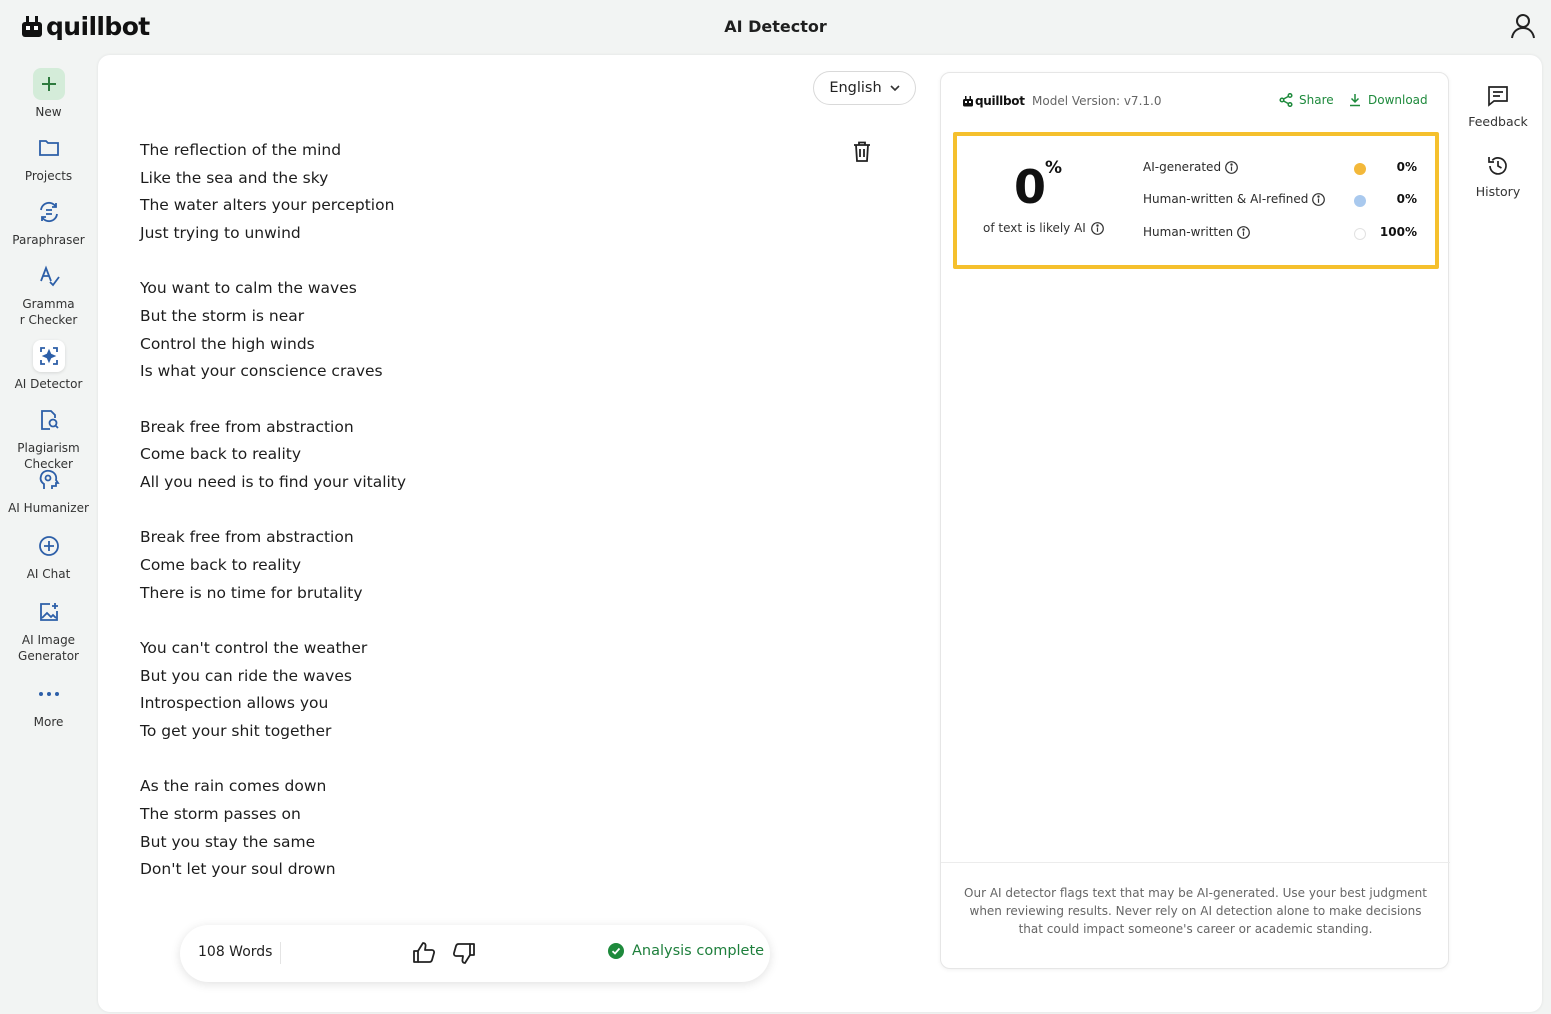  What do you see at coordinates (48, 384) in the screenshot?
I see `nav-label: AI Detector` at bounding box center [48, 384].